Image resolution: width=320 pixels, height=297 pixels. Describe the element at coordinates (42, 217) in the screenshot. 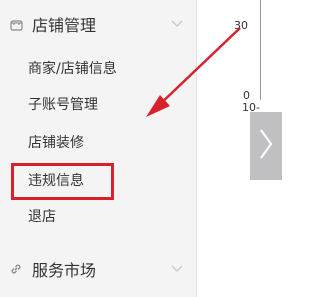

I see `sidebar-item-close-shop: 退店` at that location.